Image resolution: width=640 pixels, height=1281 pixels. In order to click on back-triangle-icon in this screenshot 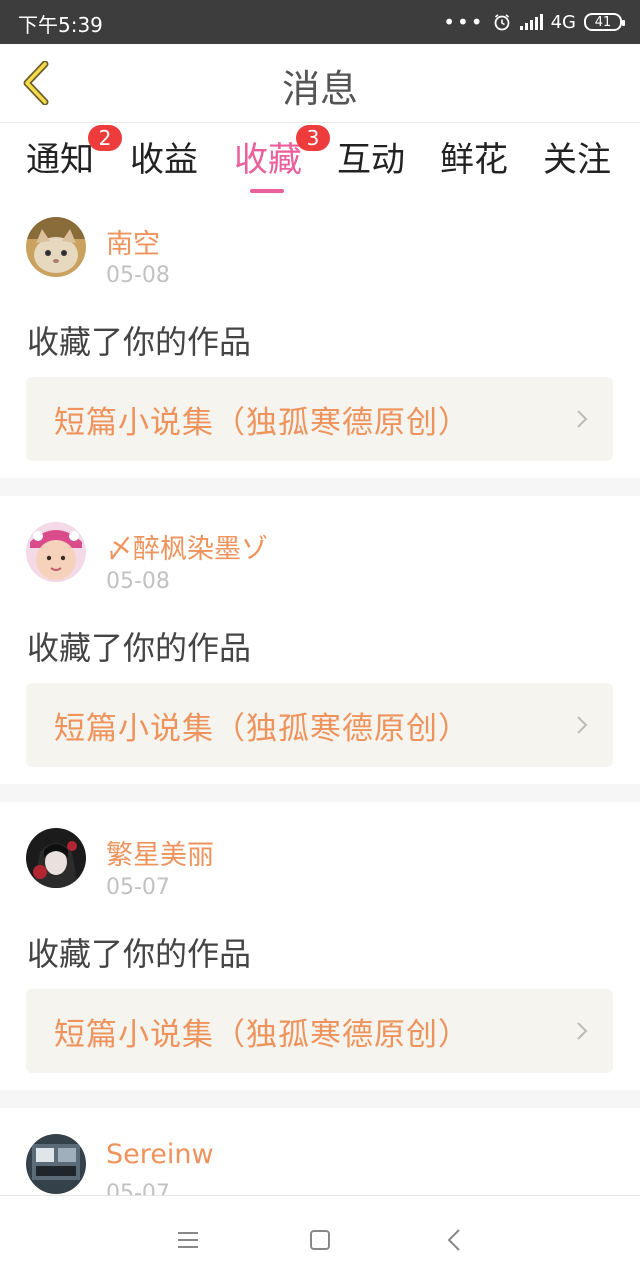, I will do `click(453, 1240)`.